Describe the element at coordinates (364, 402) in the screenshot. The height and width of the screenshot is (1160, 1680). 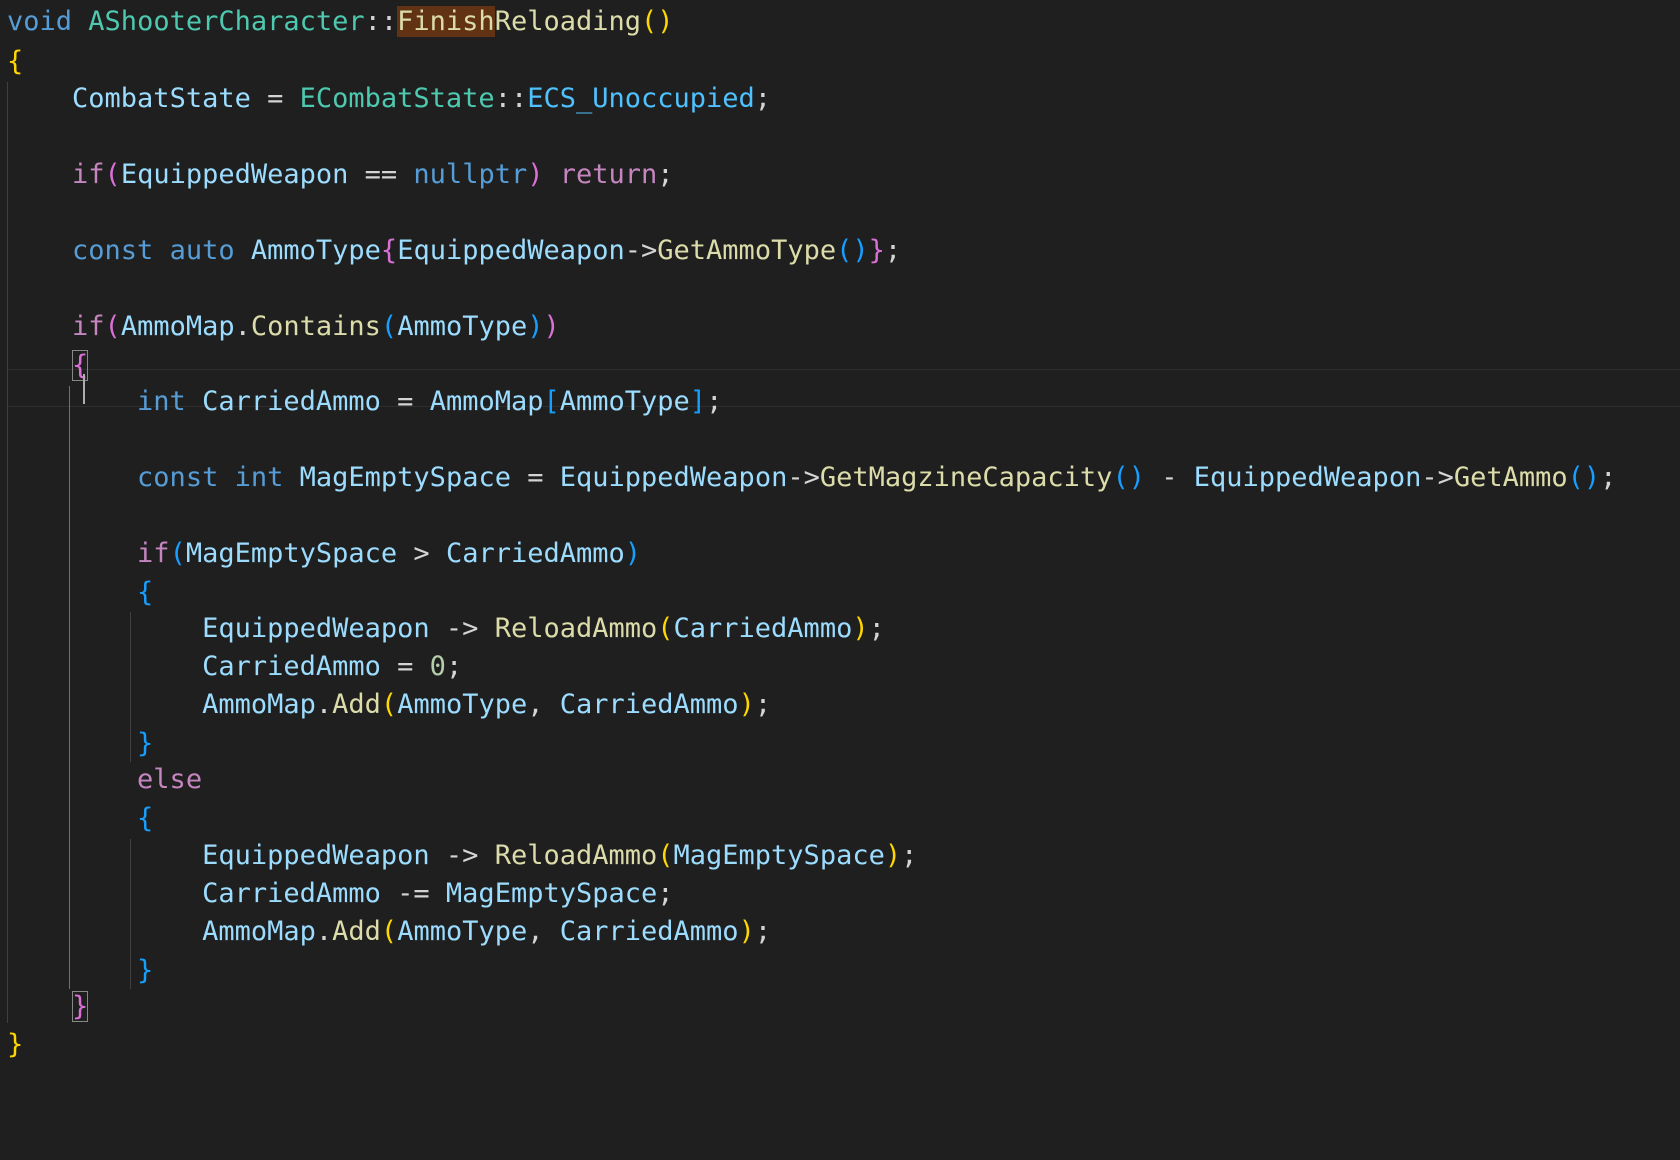
I see `code-line: int CarriedAmmo = AmmoMap[AmmoType];` at that location.